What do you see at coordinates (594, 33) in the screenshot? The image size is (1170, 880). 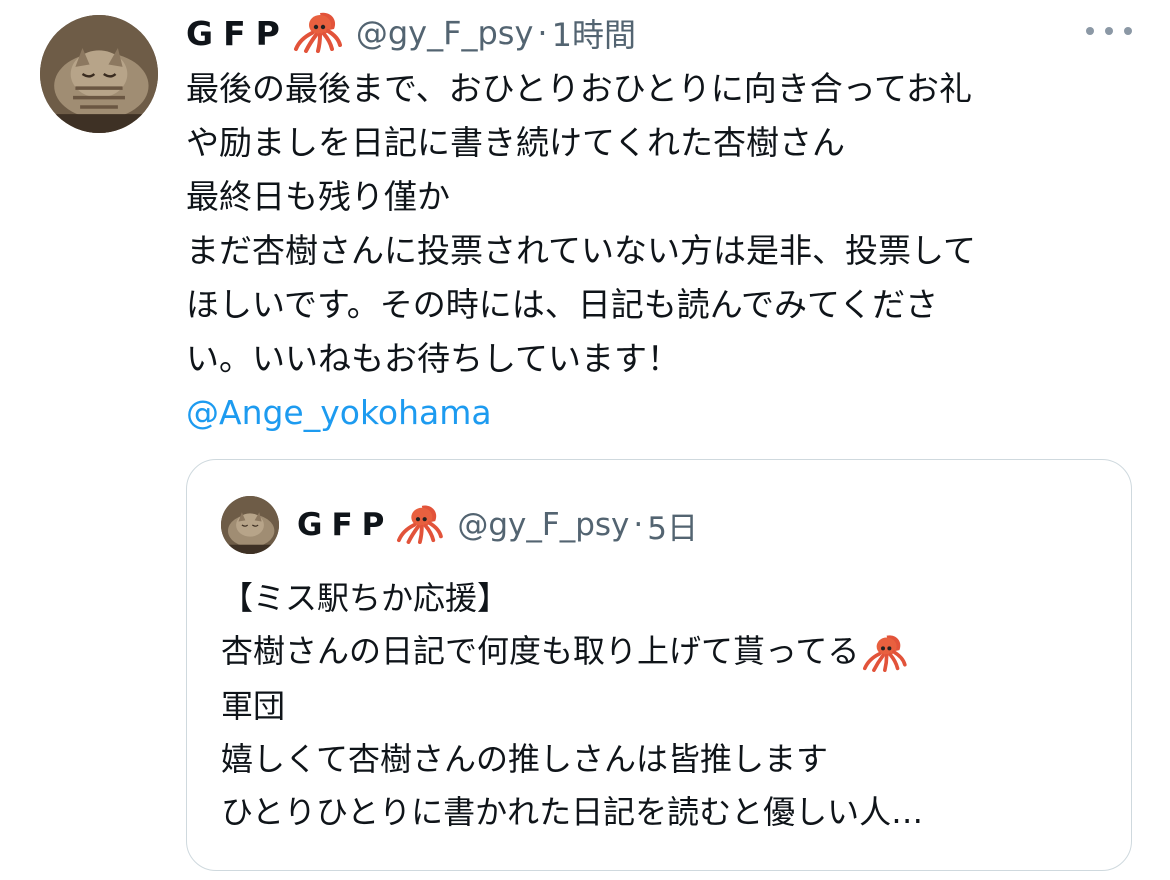 I see `timestamp: 1時間` at bounding box center [594, 33].